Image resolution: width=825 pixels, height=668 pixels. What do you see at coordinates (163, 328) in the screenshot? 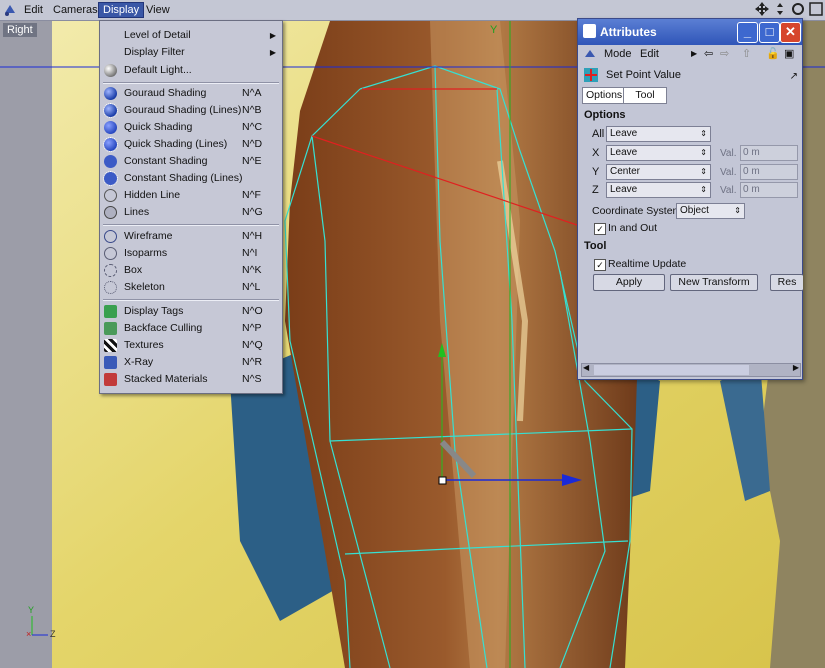
I see `menu-item-label: Backface Culling` at bounding box center [163, 328].